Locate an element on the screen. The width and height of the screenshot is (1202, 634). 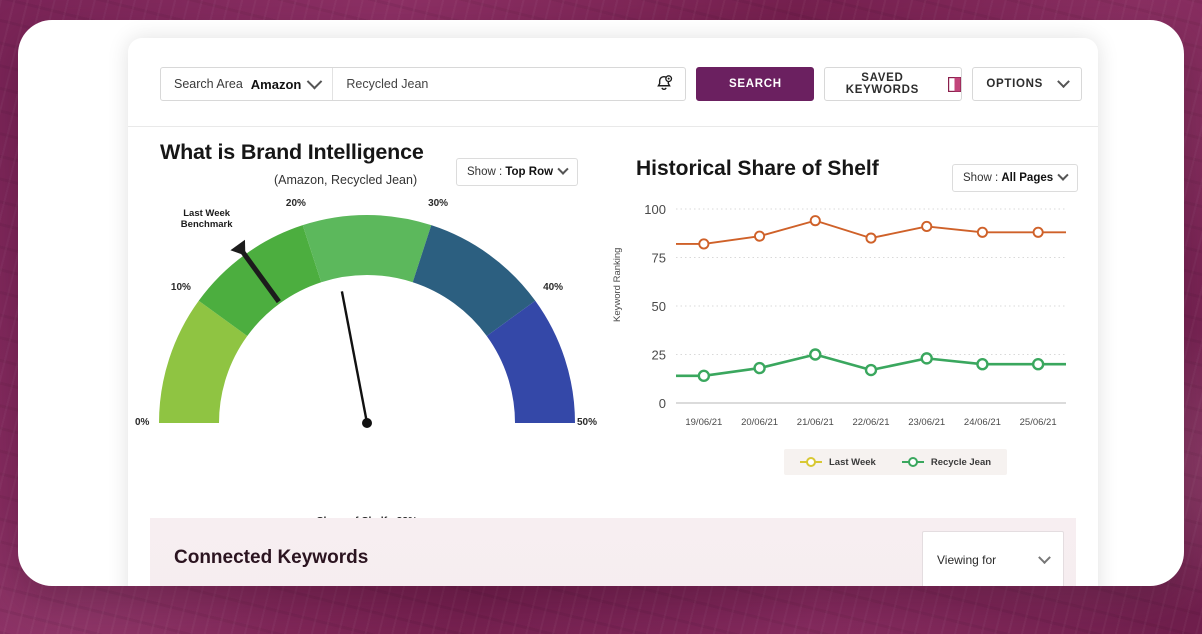
chart-show-value: All Pages is located at coordinates (1027, 178).